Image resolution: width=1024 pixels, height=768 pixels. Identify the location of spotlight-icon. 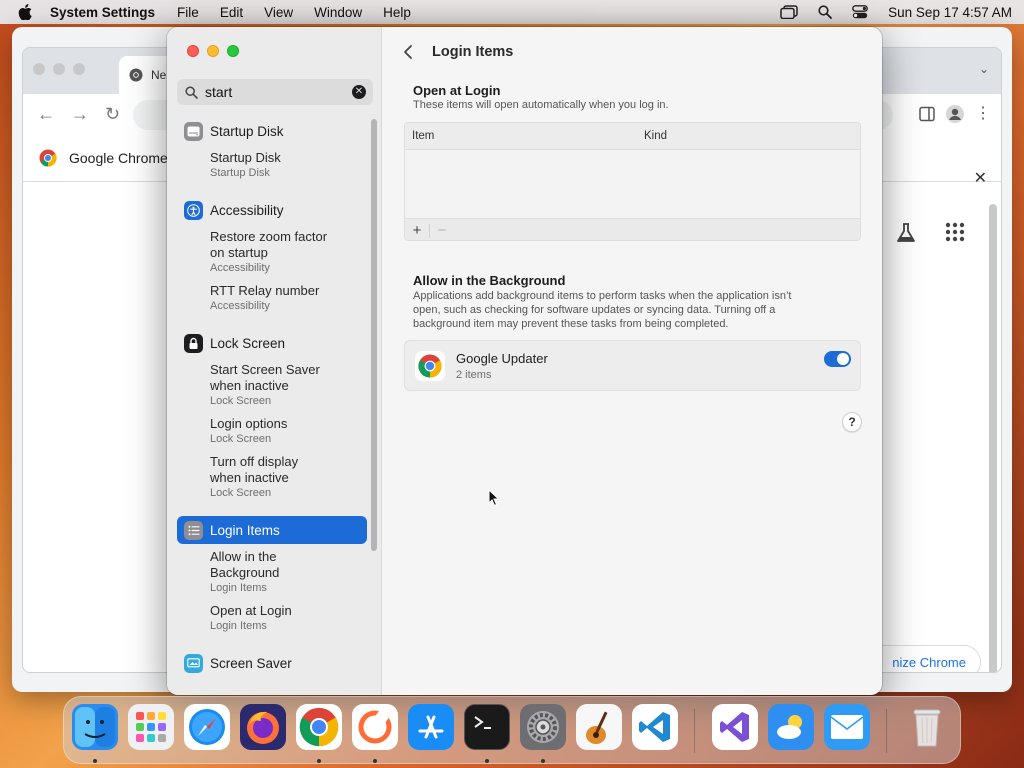
(825, 12).